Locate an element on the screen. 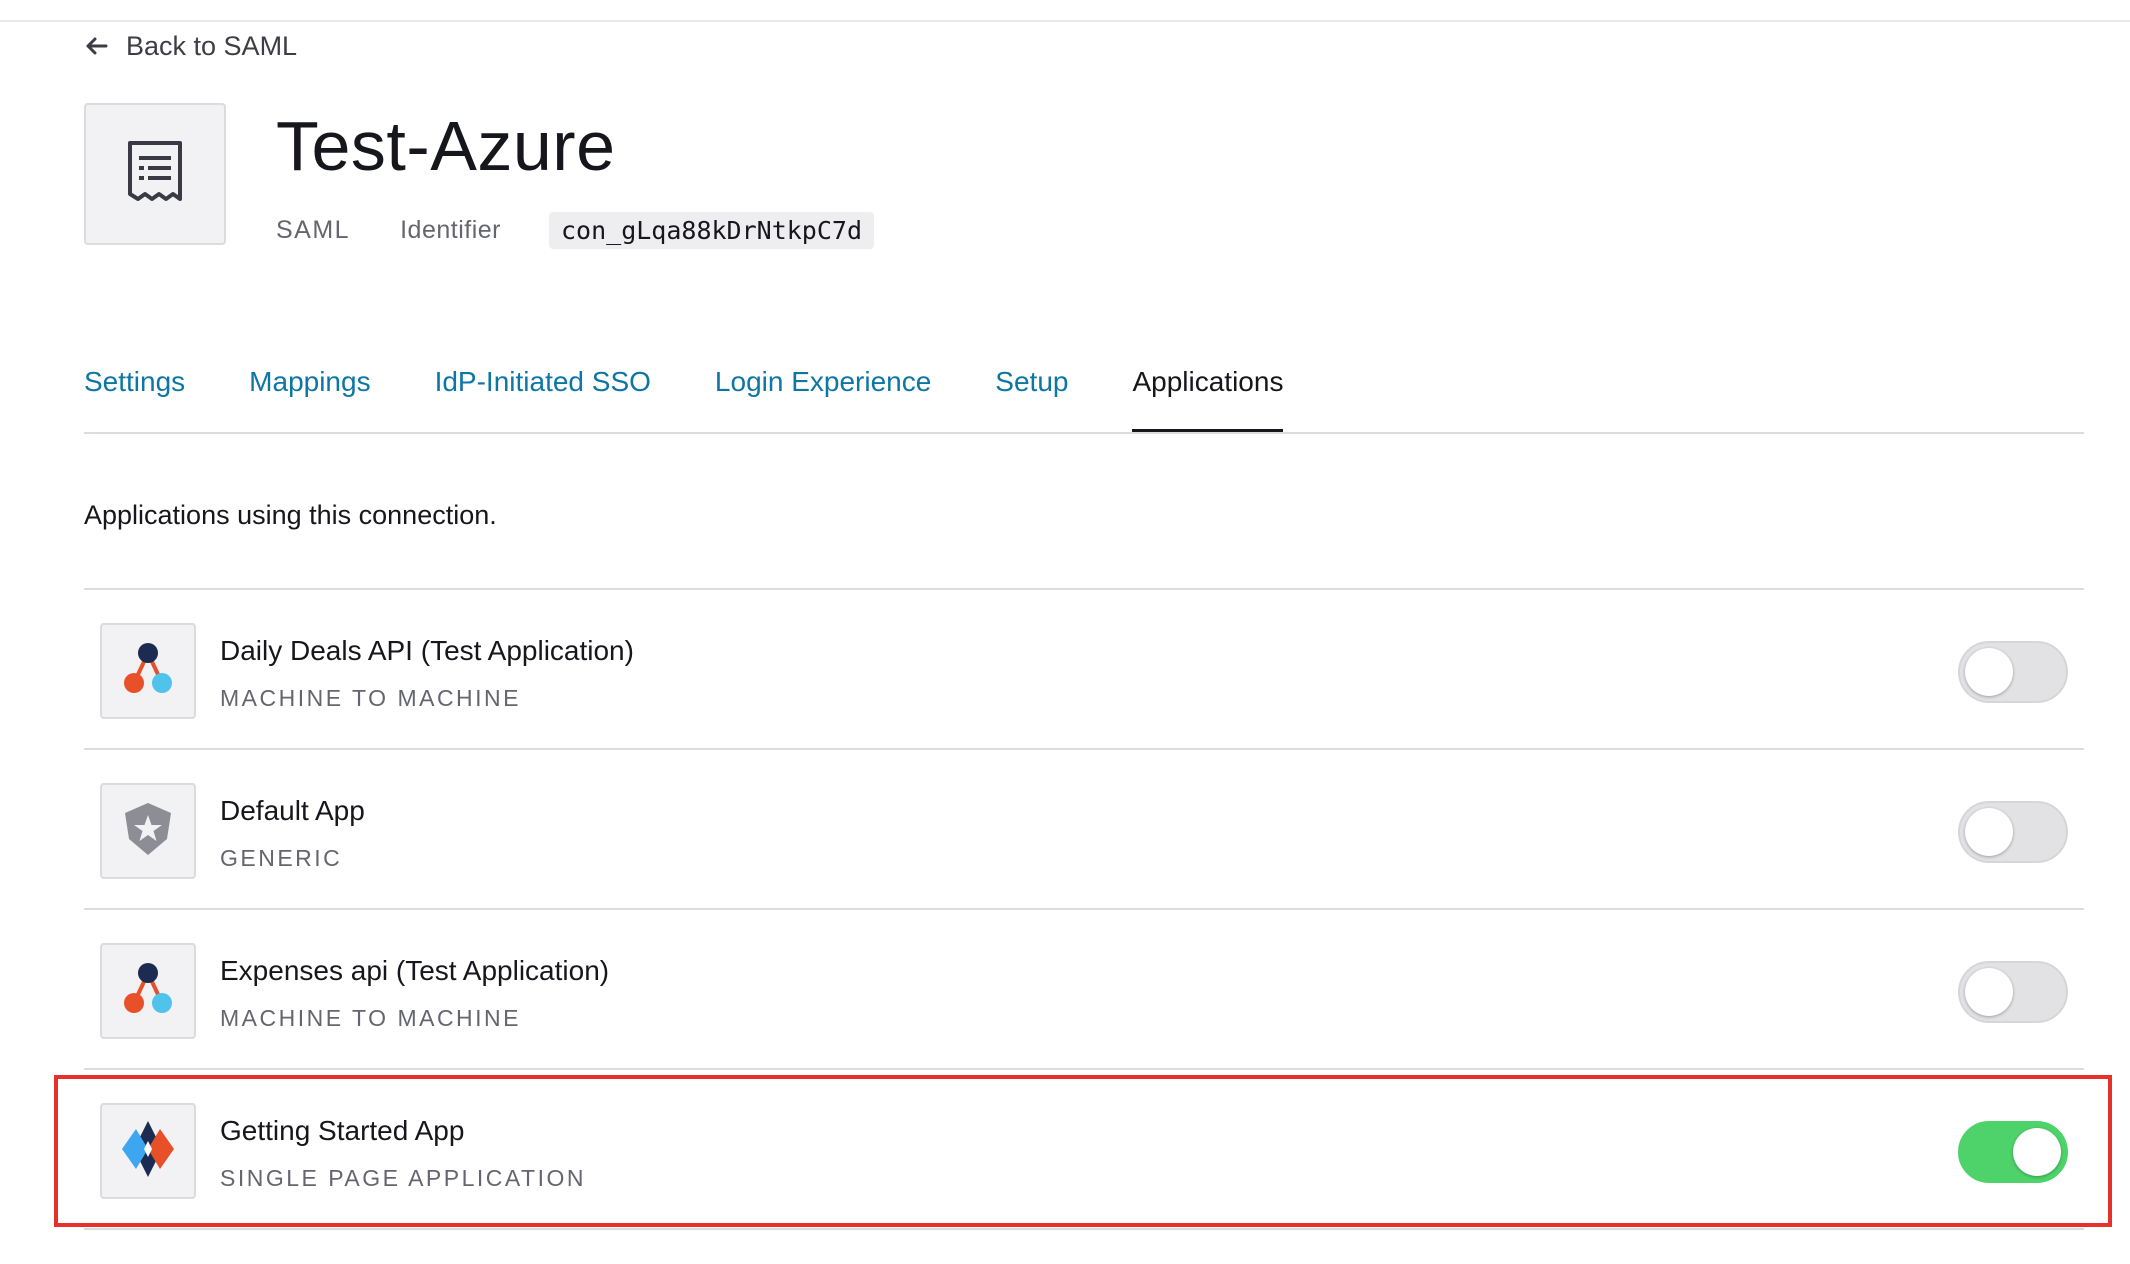 The width and height of the screenshot is (2130, 1264). connection-icon is located at coordinates (155, 174).